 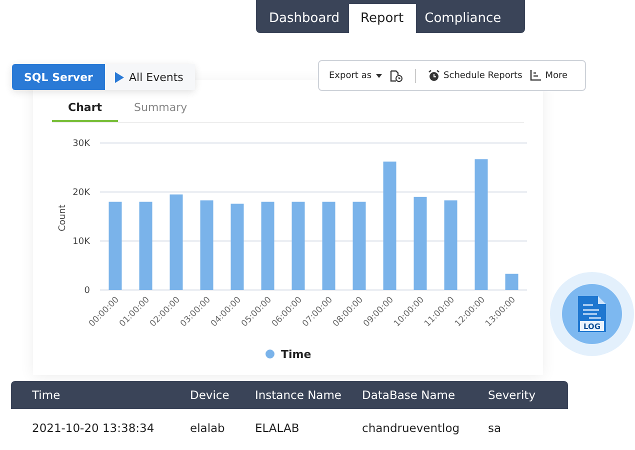 What do you see at coordinates (382, 18) in the screenshot?
I see `nav-tab: Report` at bounding box center [382, 18].